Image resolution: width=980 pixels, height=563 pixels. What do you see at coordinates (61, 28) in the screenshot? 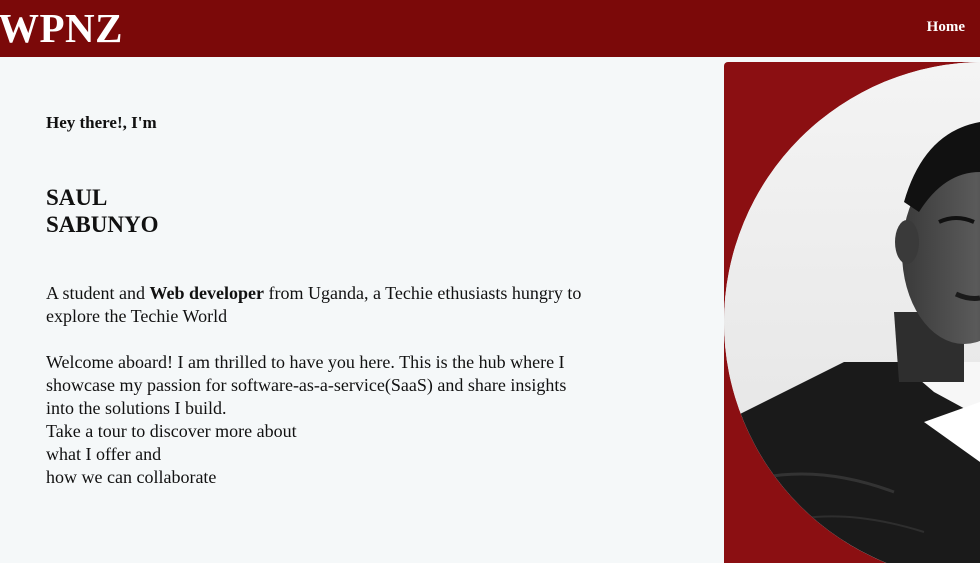
I see `brand-logo: WPNZ` at bounding box center [61, 28].